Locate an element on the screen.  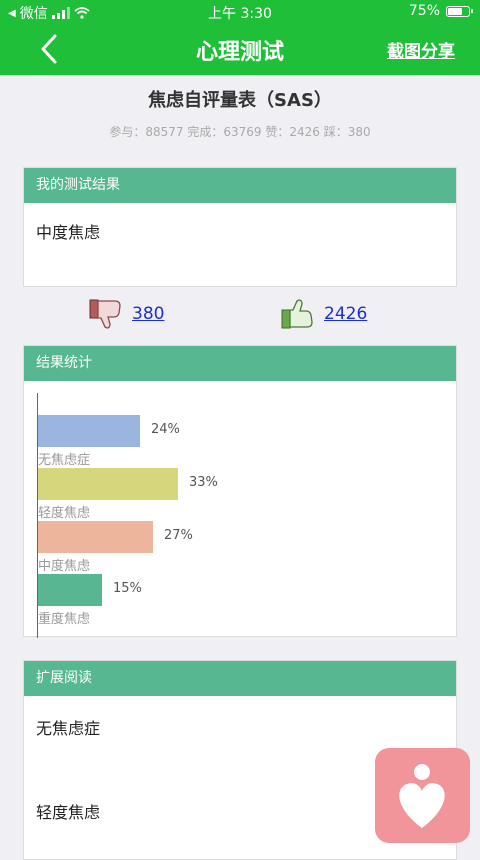
reading-card-header: 扩展阅读 is located at coordinates (240, 678).